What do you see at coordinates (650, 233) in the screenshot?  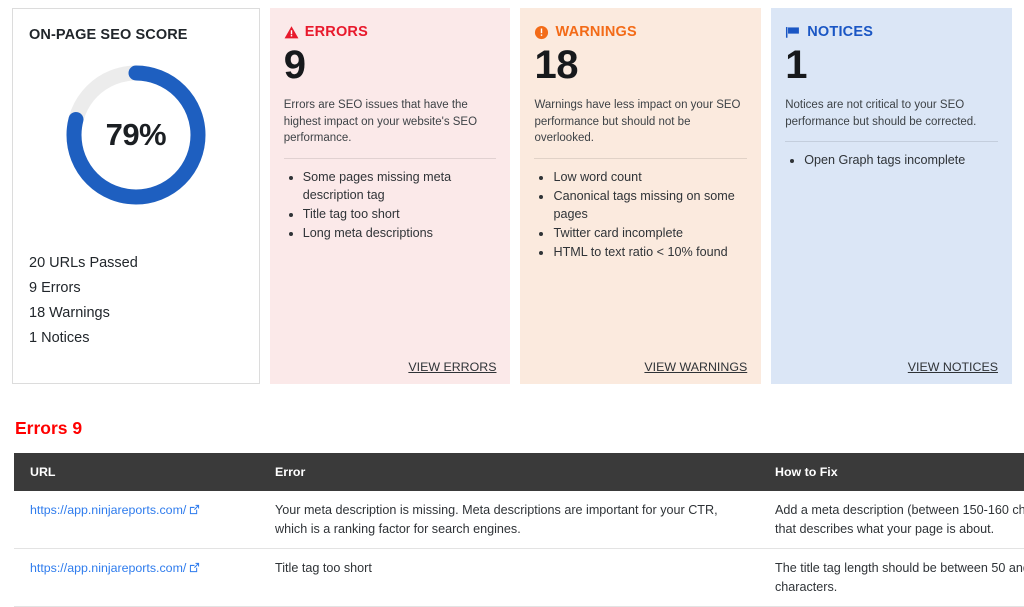 I see `list-item: Twitter card incomplete` at bounding box center [650, 233].